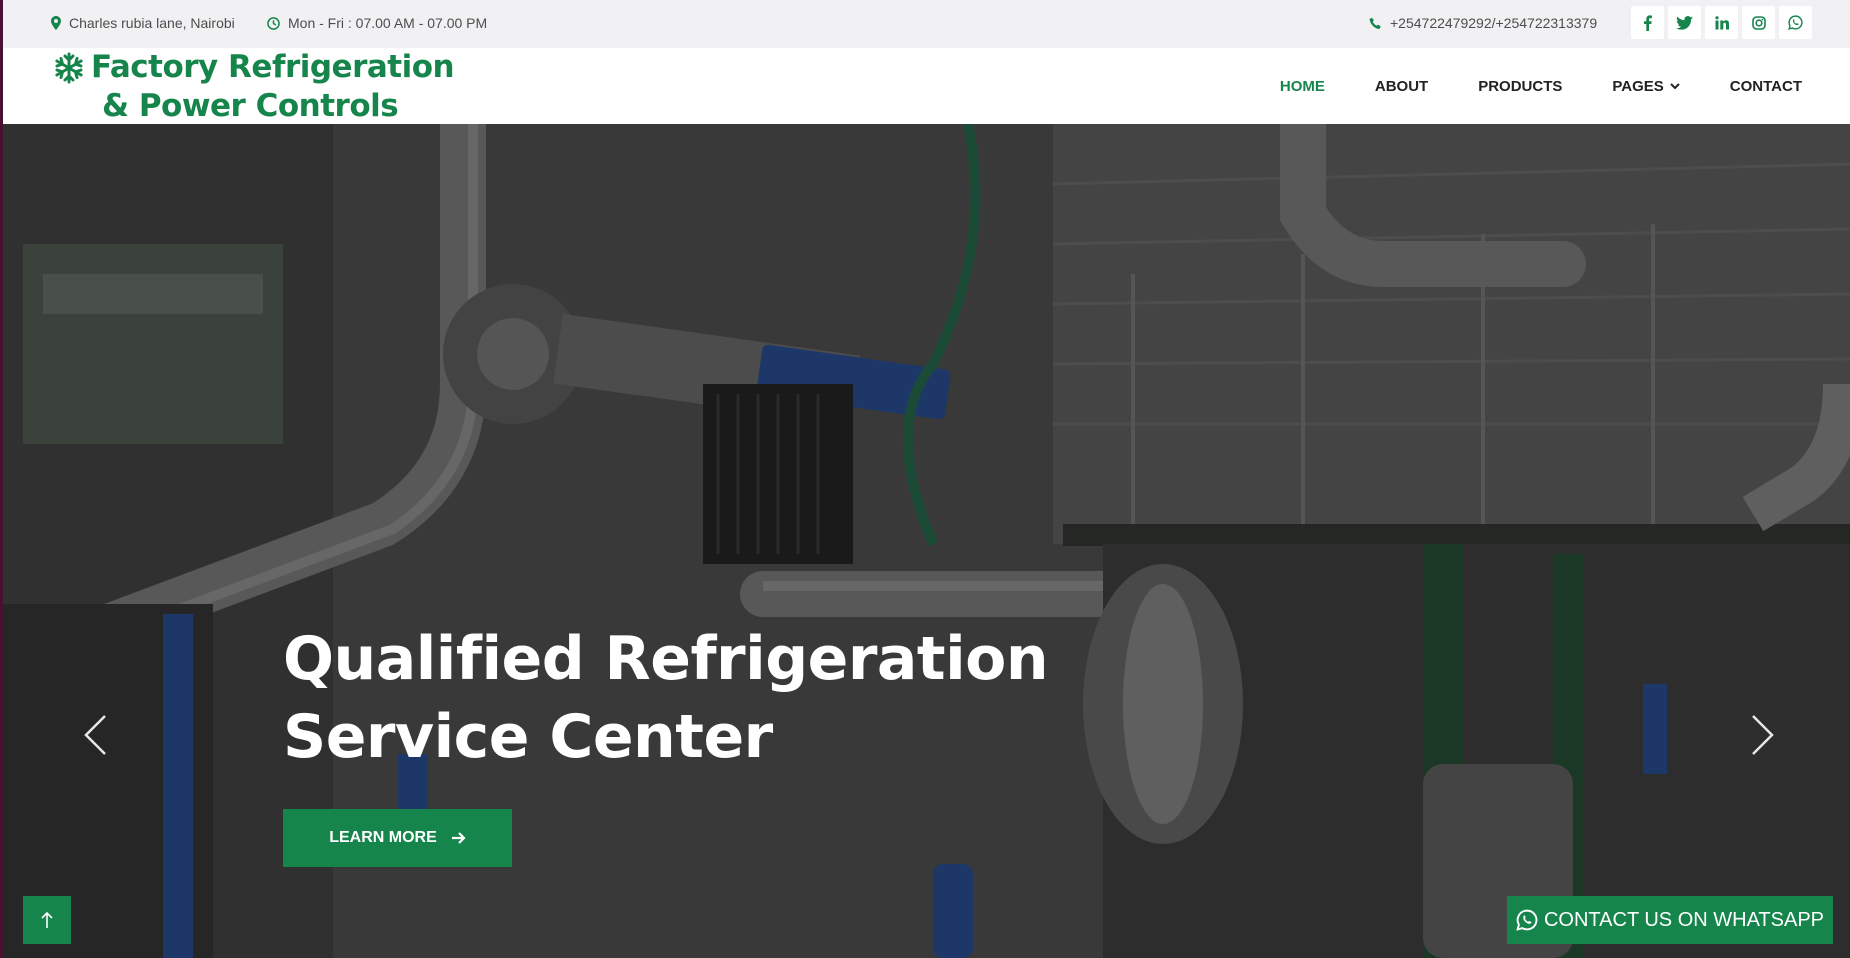 This screenshot has width=1850, height=958. What do you see at coordinates (1375, 23) in the screenshot?
I see `phone-icon` at bounding box center [1375, 23].